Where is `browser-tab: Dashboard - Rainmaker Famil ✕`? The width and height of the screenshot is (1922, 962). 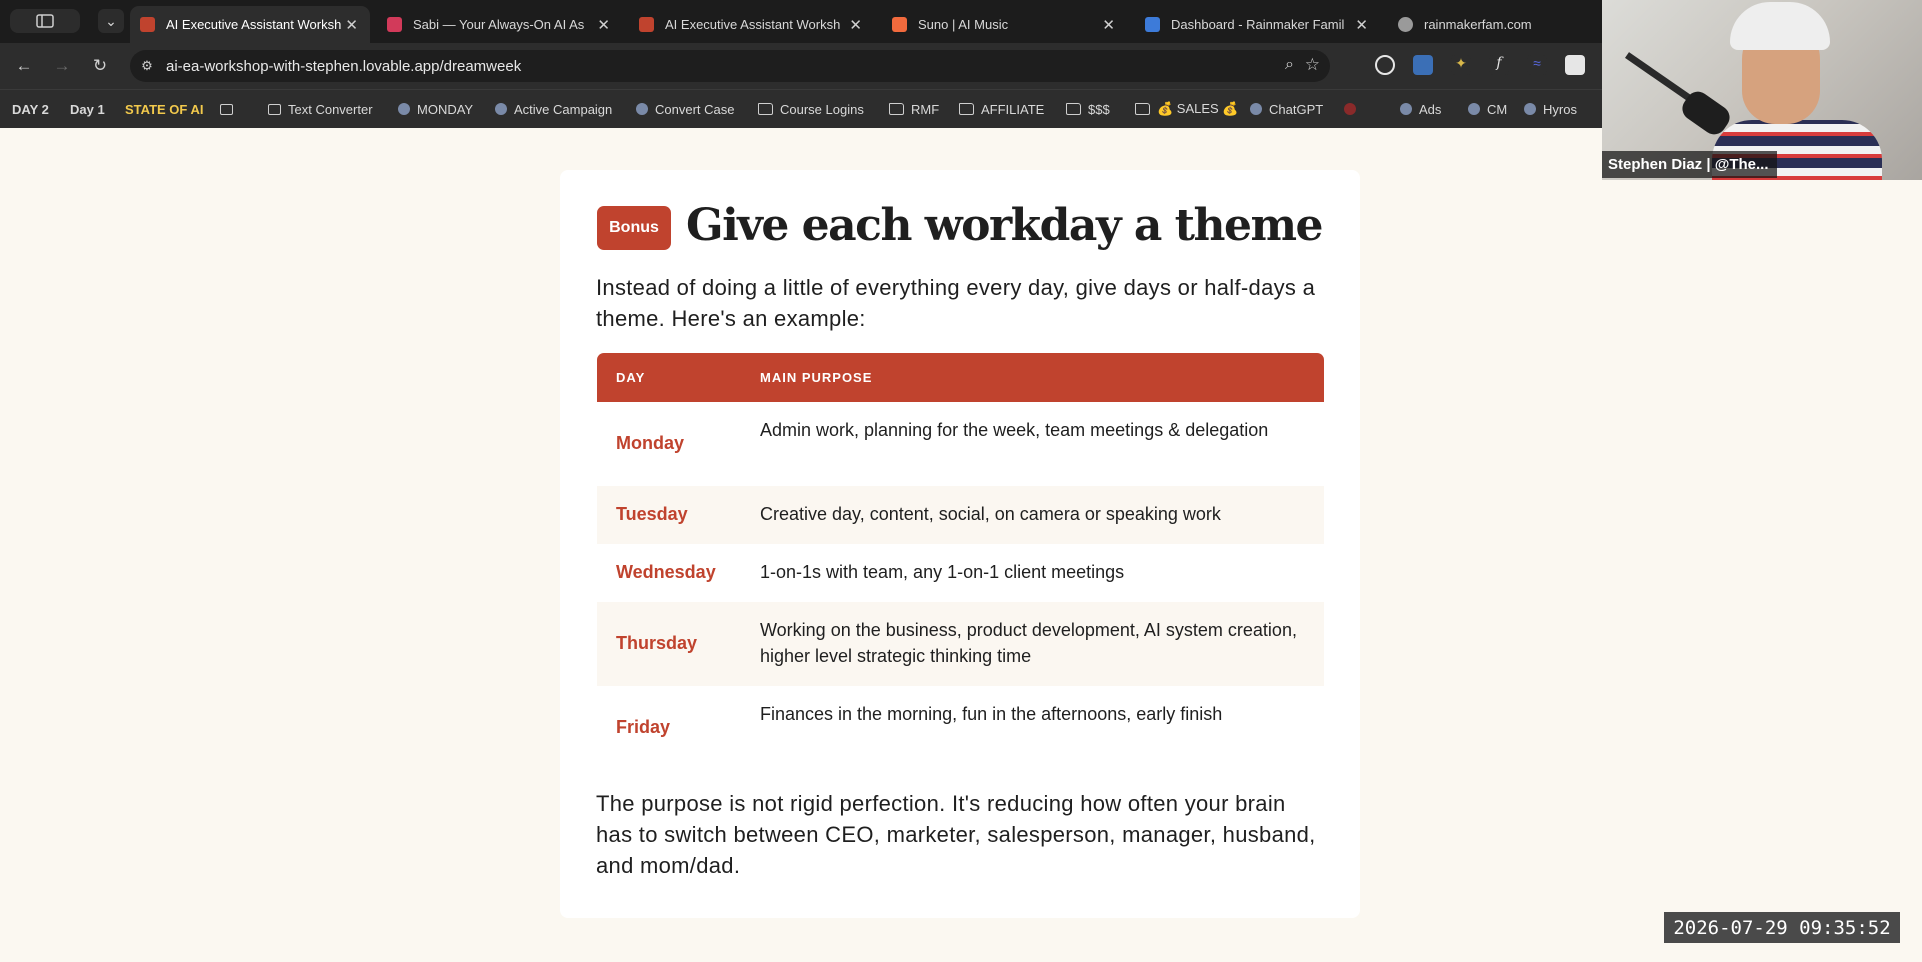
browser-tab: Dashboard - Rainmaker Famil ✕ is located at coordinates (1257, 24).